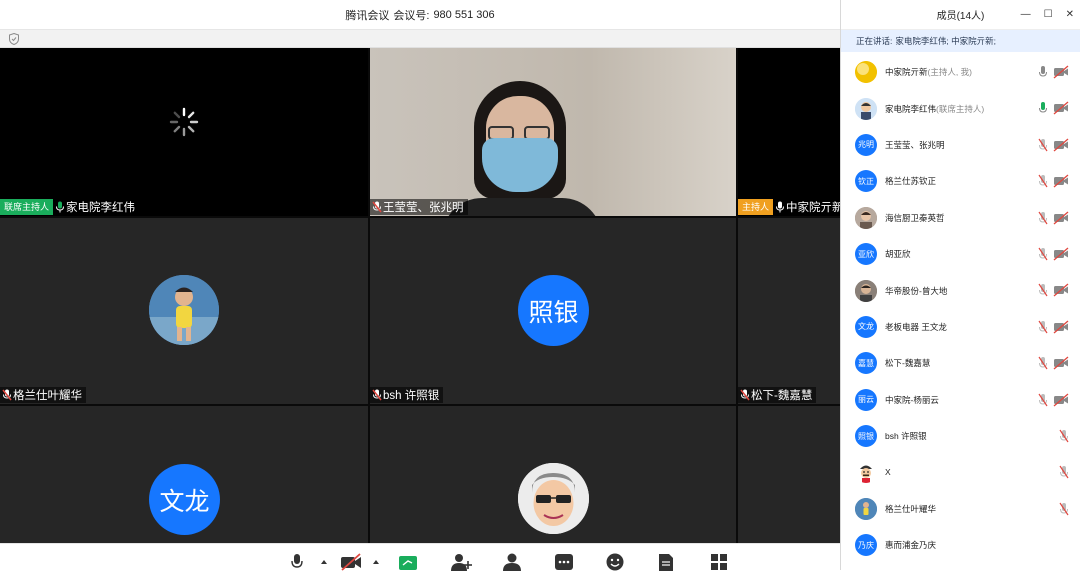  I want to click on video-tile-4: 照银 bsh 许照银, so click(553, 311).